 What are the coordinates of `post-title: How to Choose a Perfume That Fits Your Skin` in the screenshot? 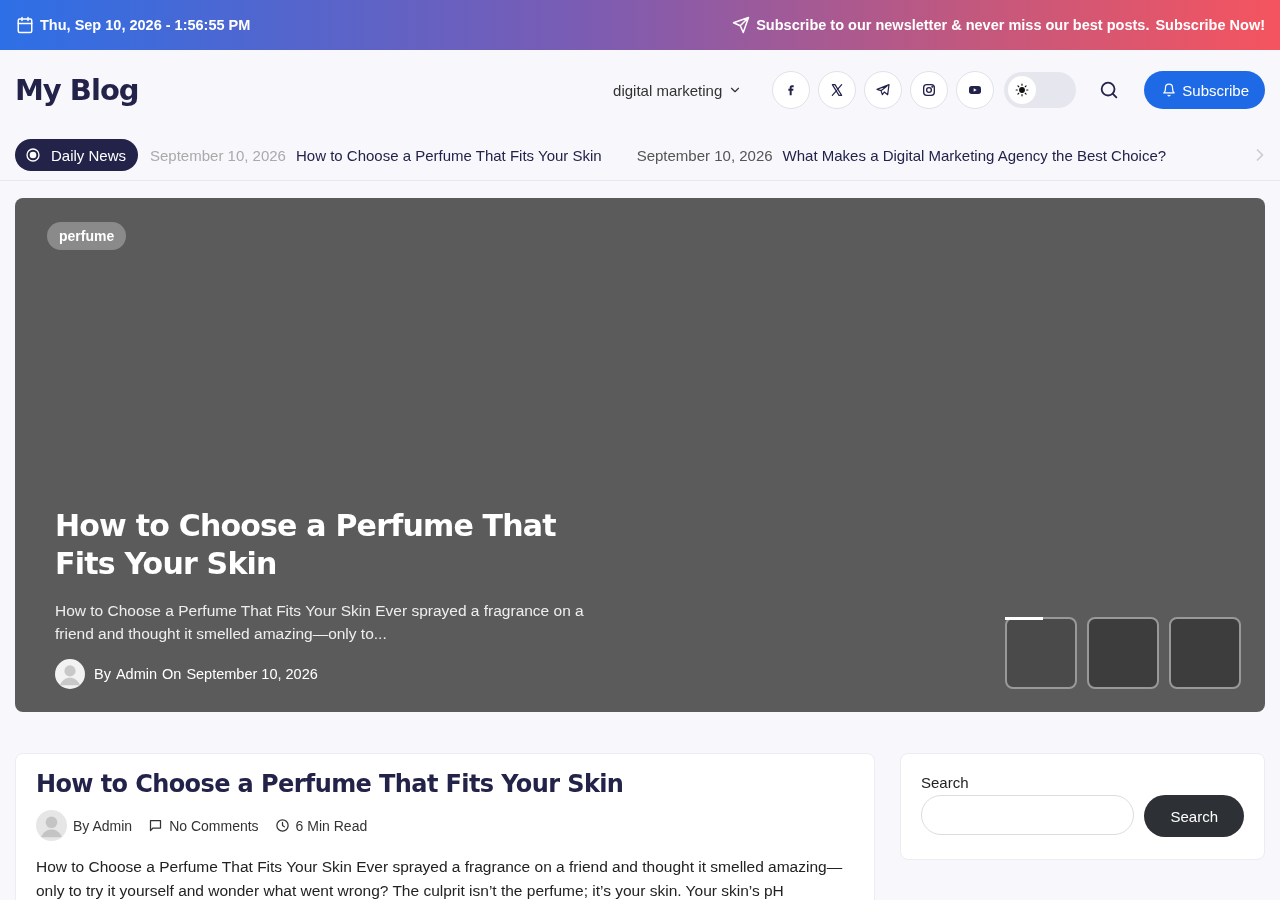 It's located at (445, 784).